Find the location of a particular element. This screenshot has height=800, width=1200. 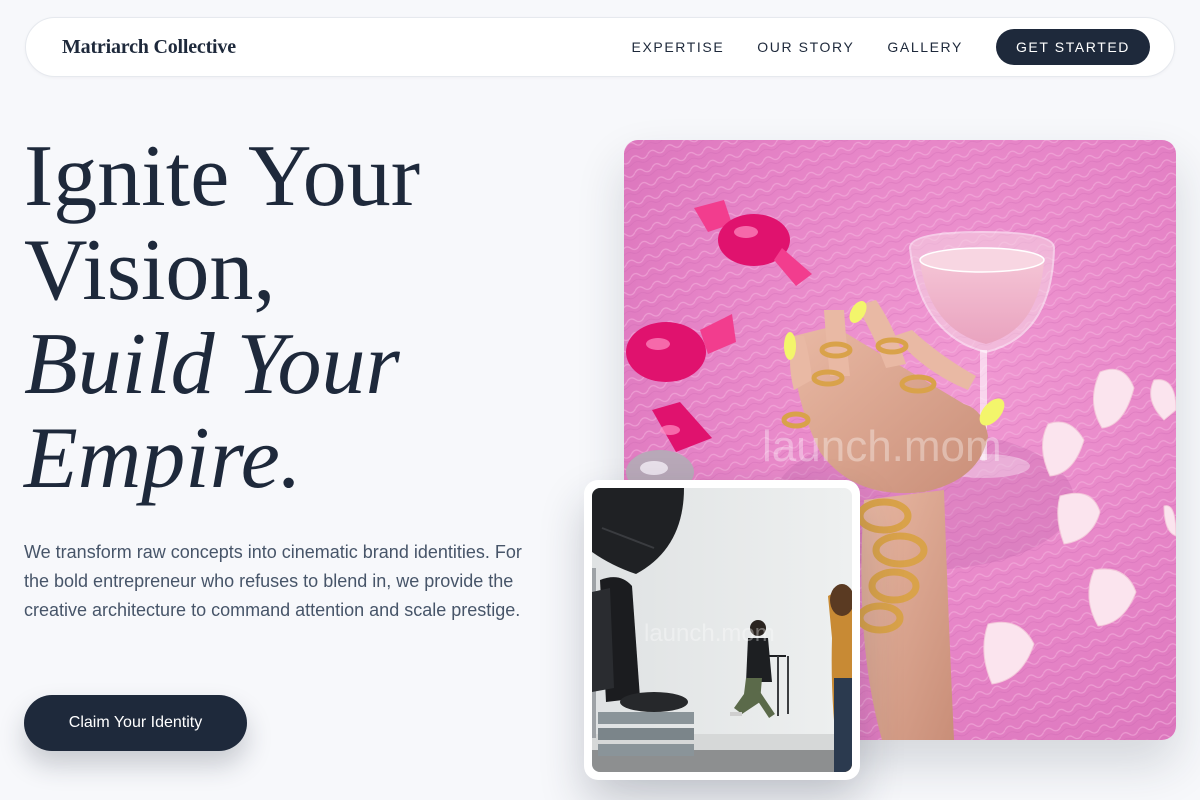

inset-image-studio: launch.mom is located at coordinates (722, 630).